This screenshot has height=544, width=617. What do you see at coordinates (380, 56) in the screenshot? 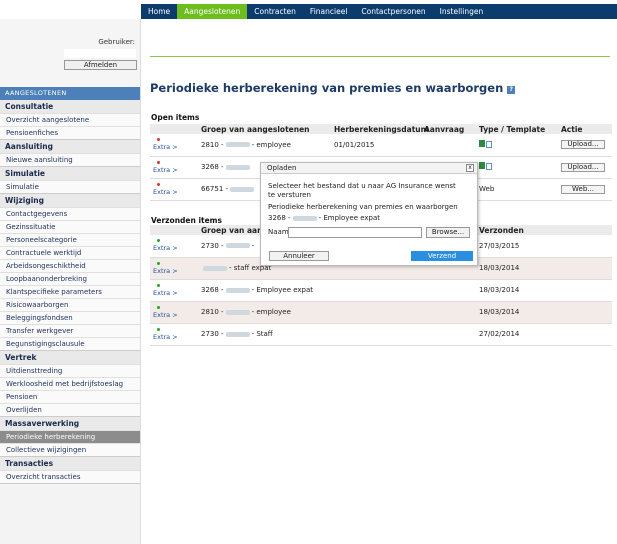
I see `header-divider` at bounding box center [380, 56].